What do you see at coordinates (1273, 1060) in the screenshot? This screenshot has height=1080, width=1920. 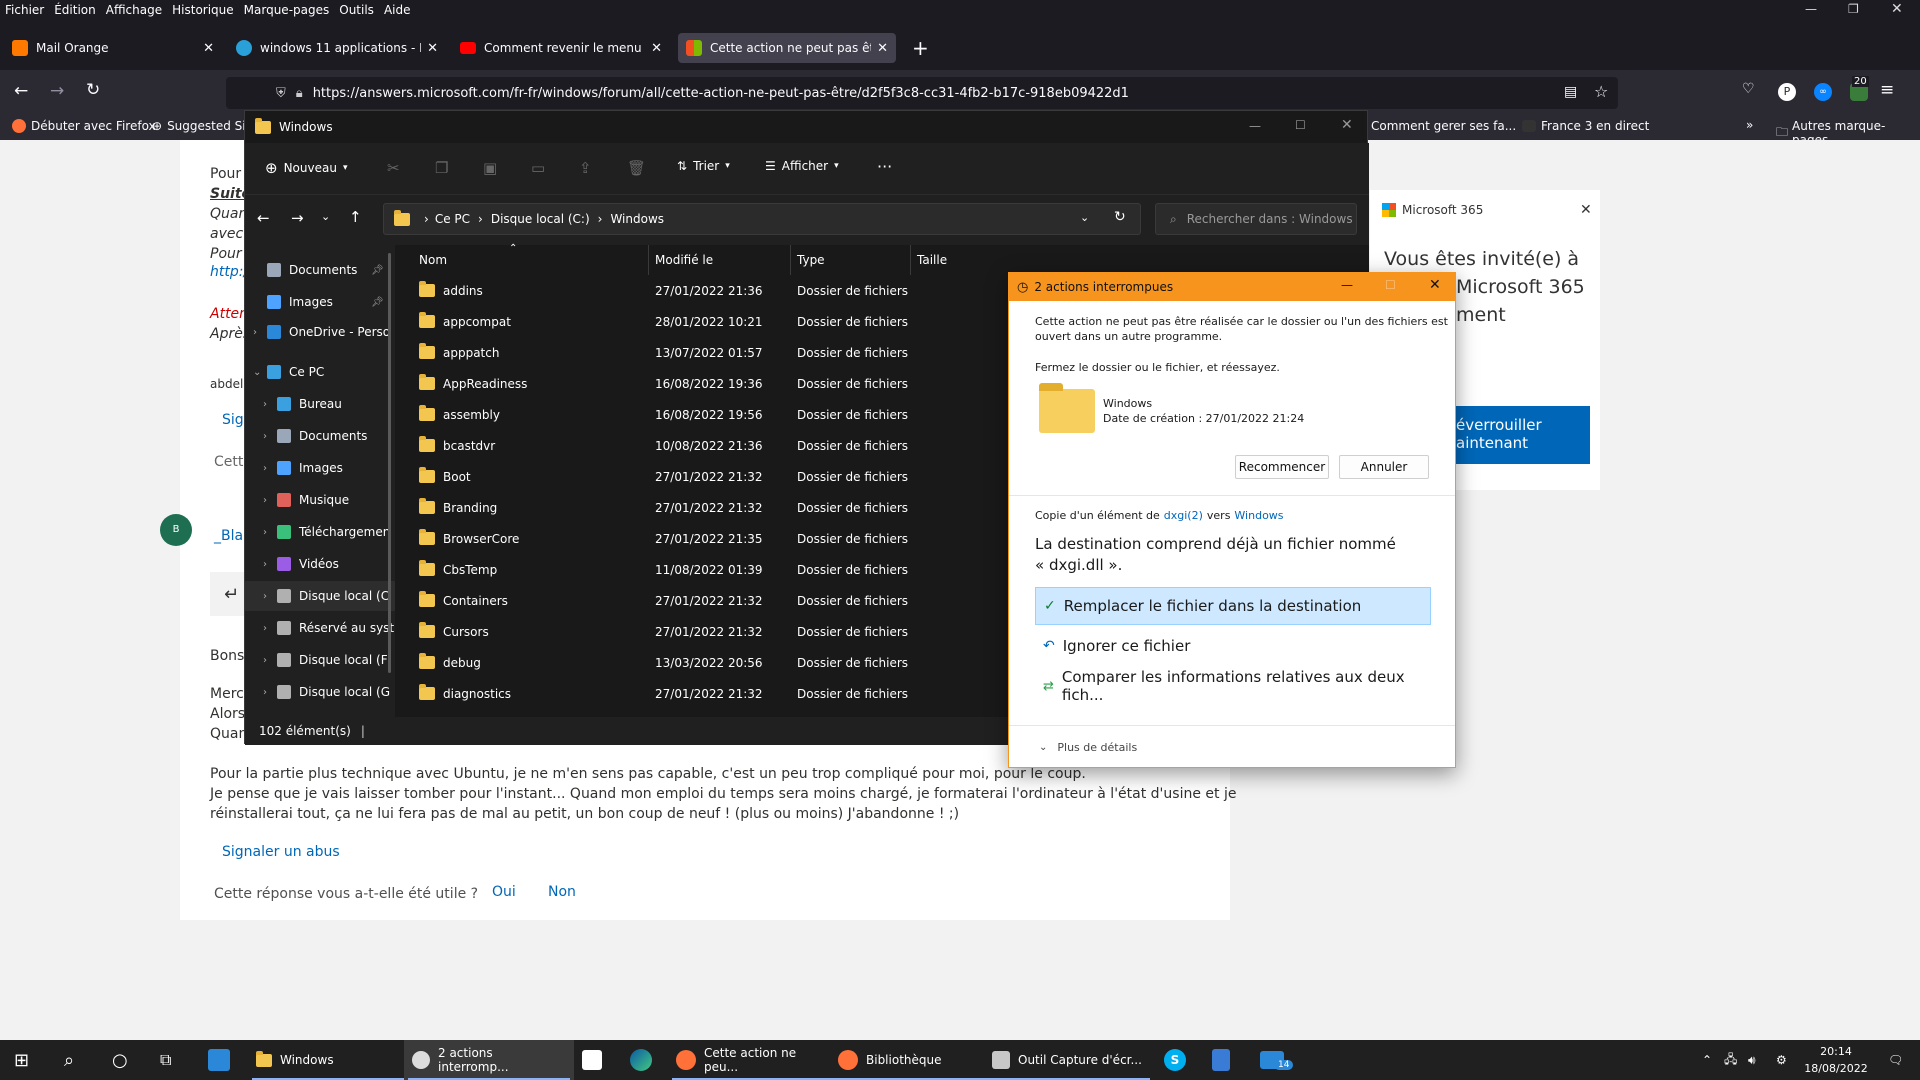 I see `mail-icon: 14` at bounding box center [1273, 1060].